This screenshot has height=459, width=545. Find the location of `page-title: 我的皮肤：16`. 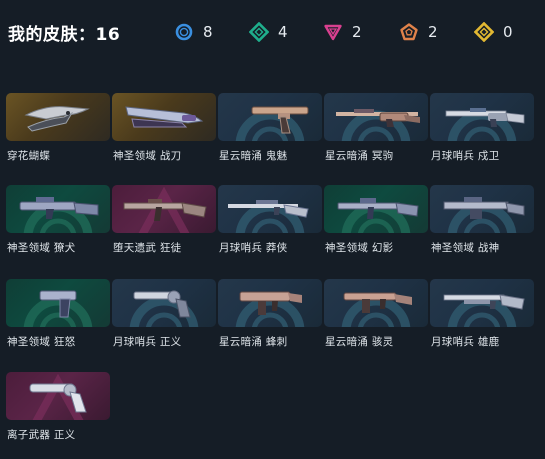

page-title: 我的皮肤：16 is located at coordinates (64, 35).